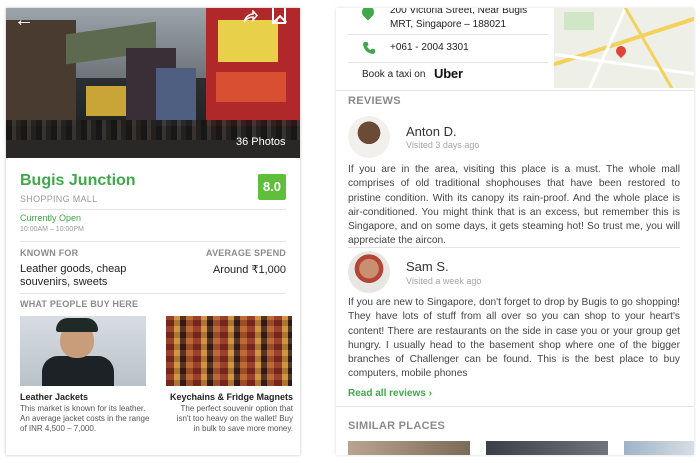 The width and height of the screenshot is (700, 463). Describe the element at coordinates (79, 304) in the screenshot. I see `what-people-buy-label: WHAT PEOPLE BUY HERE` at that location.